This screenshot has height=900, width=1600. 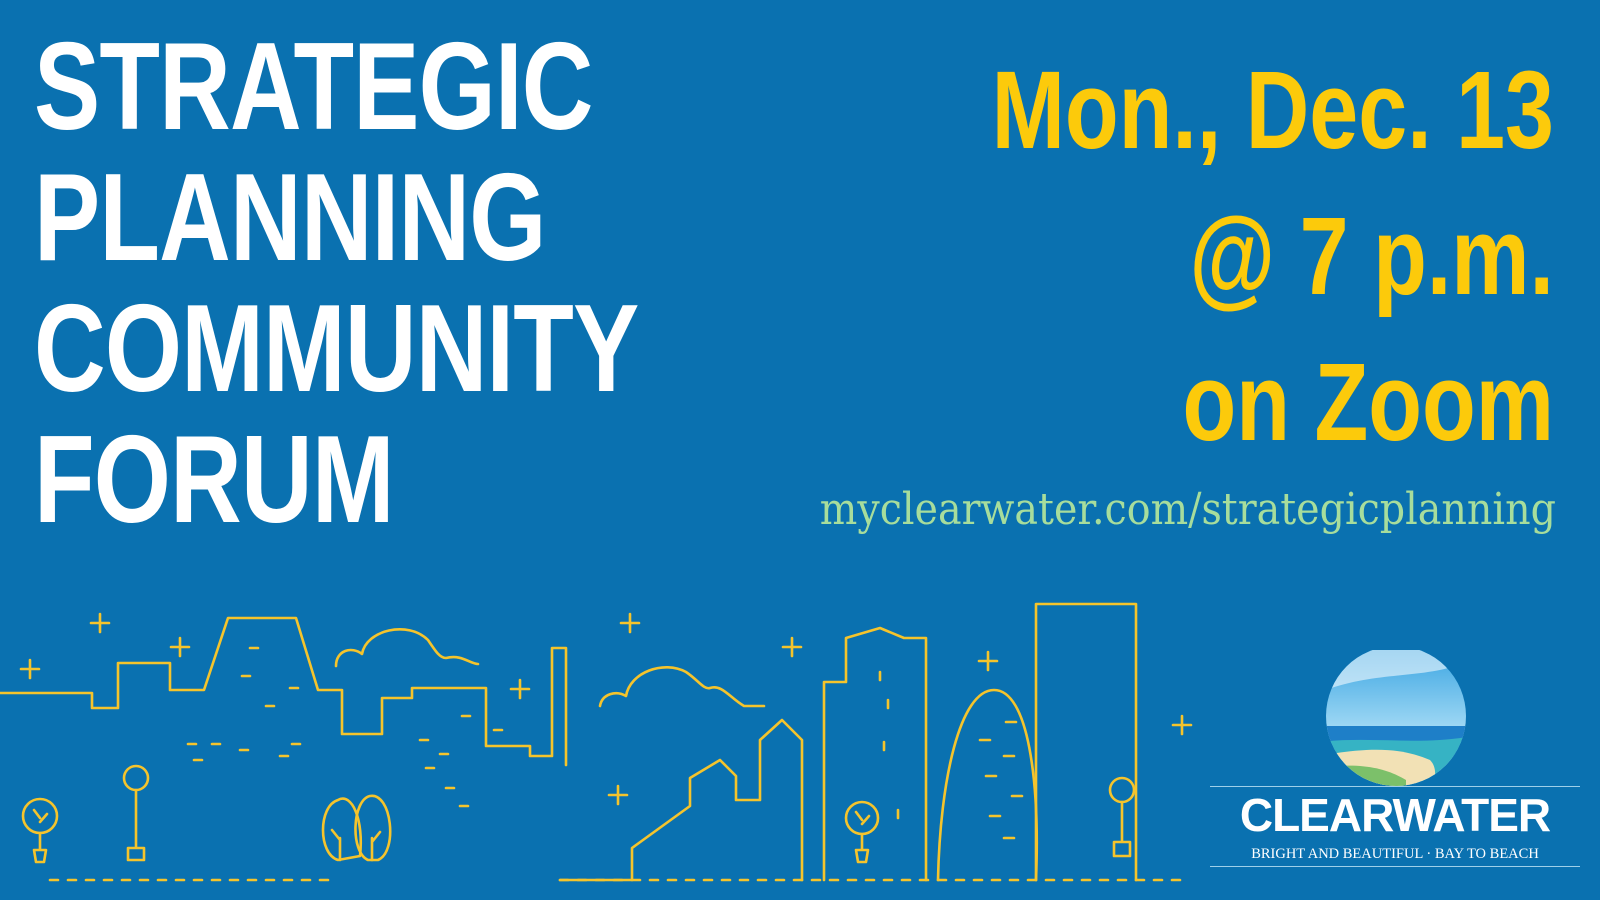 I want to click on logo-rule-top, so click(x=1395, y=786).